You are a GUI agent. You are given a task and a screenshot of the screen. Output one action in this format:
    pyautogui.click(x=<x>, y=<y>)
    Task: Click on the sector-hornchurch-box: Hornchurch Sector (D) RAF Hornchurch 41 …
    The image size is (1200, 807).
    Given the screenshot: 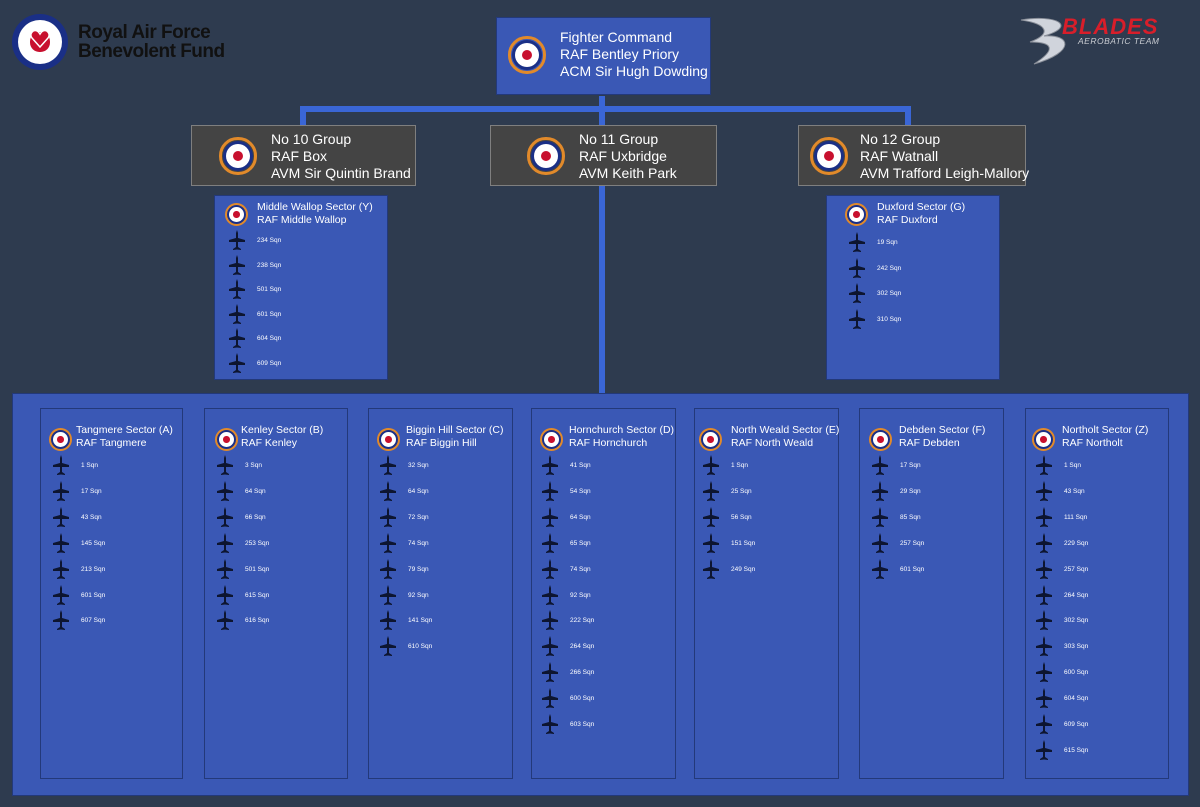 What is the action you would take?
    pyautogui.click(x=603, y=593)
    